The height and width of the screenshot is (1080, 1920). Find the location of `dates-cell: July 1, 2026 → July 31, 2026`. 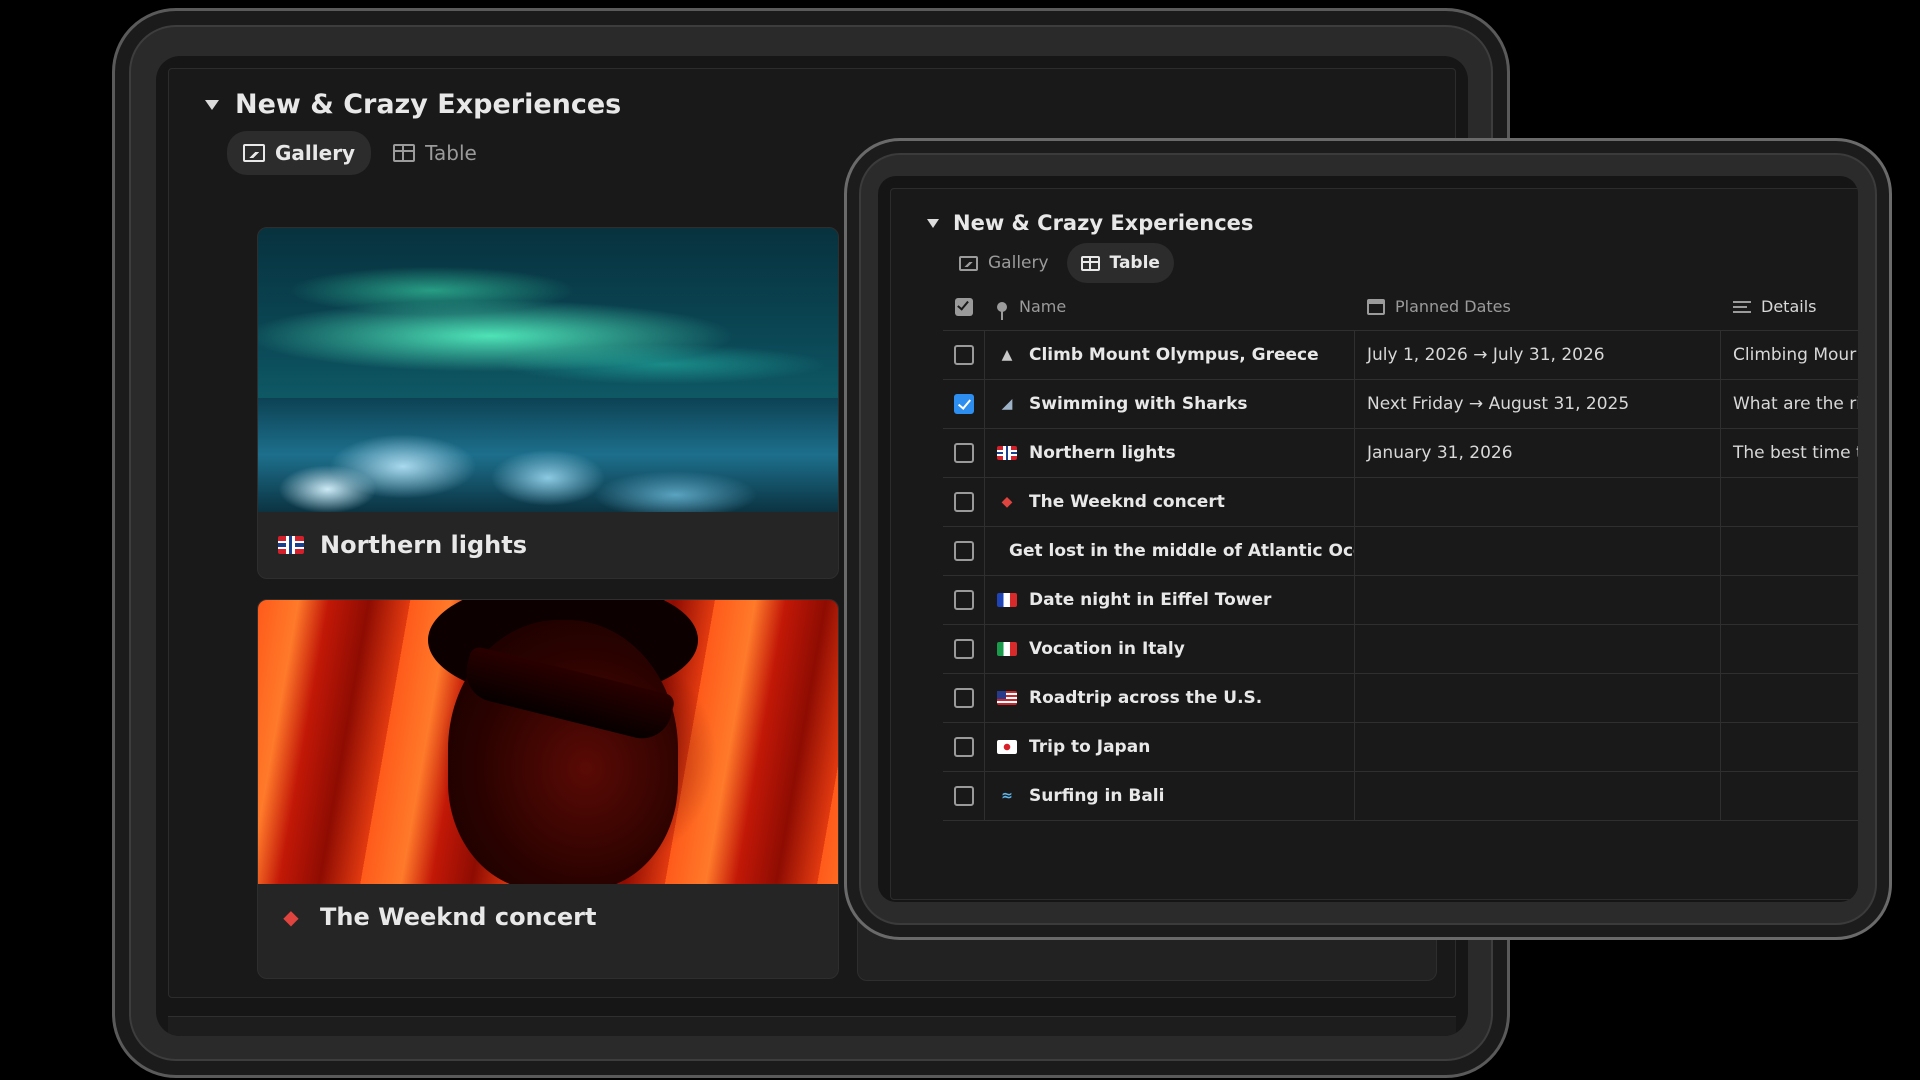

dates-cell: July 1, 2026 → July 31, 2026 is located at coordinates (1538, 355).